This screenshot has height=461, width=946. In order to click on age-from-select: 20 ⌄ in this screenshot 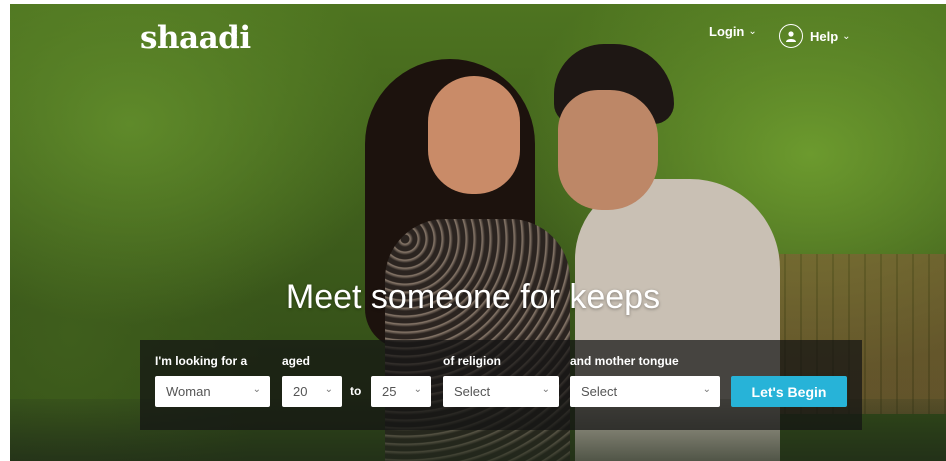, I will do `click(312, 391)`.